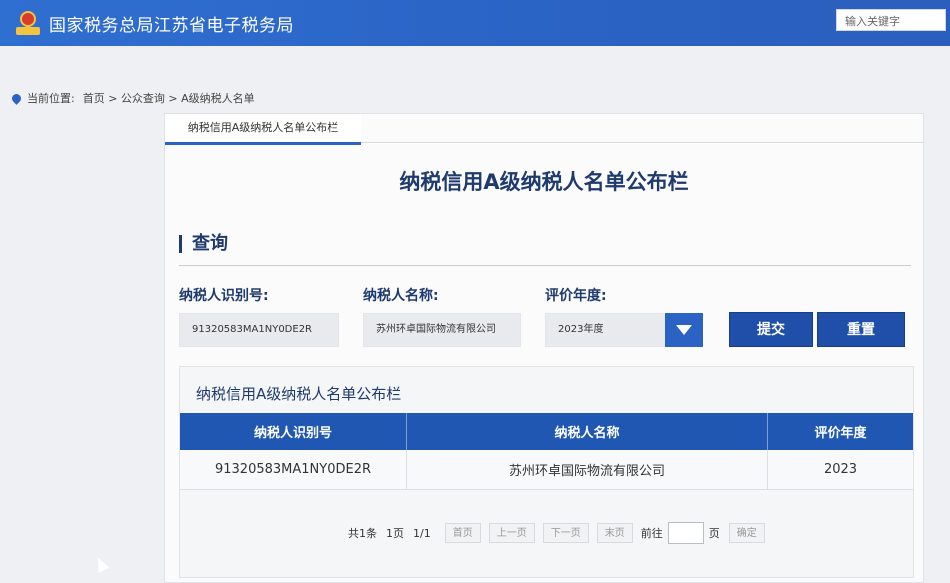  I want to click on tab-a-level-list: 纳税信用A级纳税人名单公布栏, so click(263, 129).